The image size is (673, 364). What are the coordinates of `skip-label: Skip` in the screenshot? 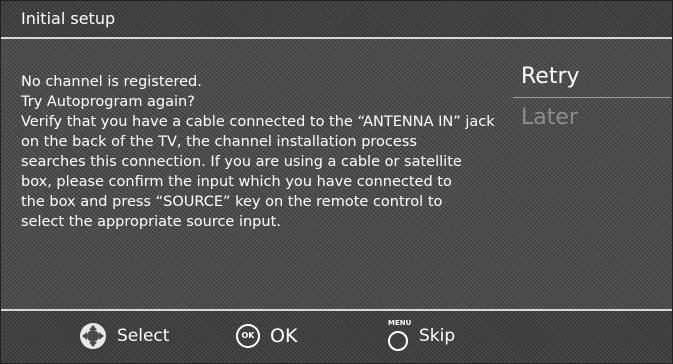 It's located at (437, 336).